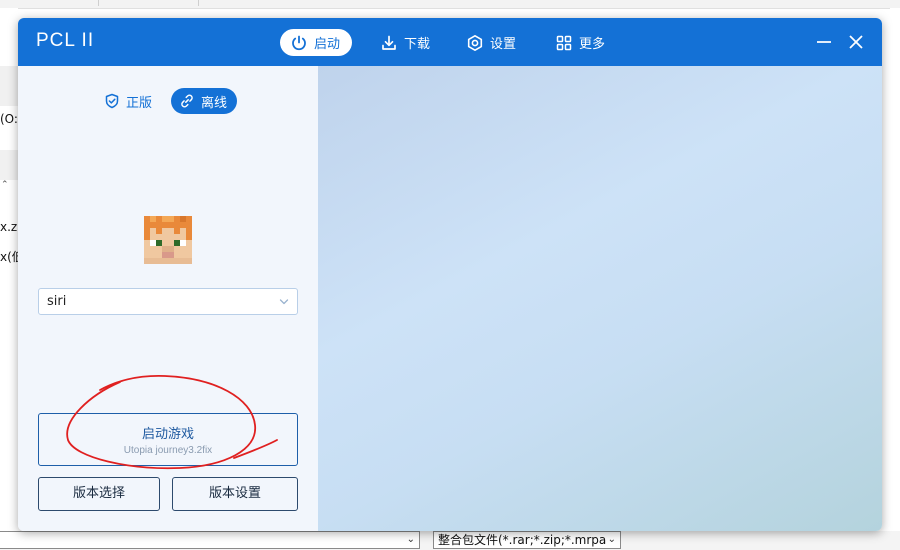  I want to click on launch-game-button: 启动游戏 Utopia journey3.2fix, so click(168, 439).